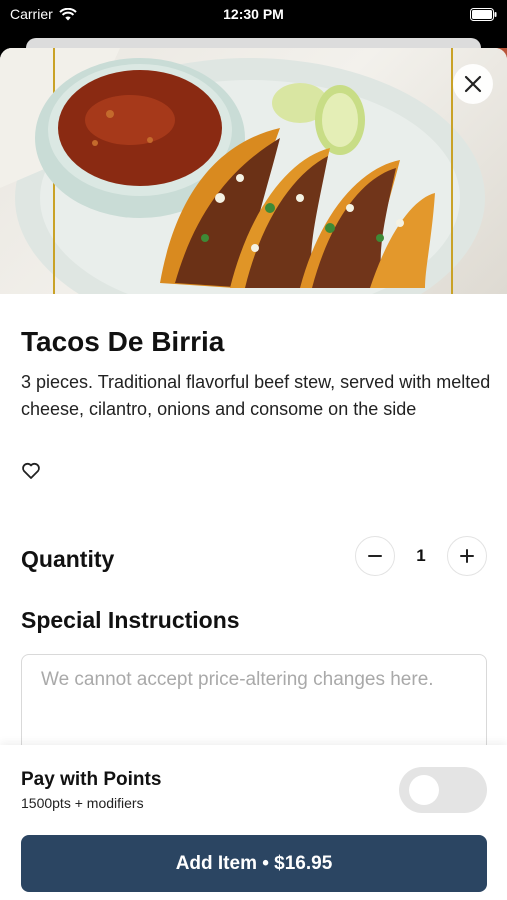 This screenshot has height=900, width=507. I want to click on close-button, so click(473, 84).